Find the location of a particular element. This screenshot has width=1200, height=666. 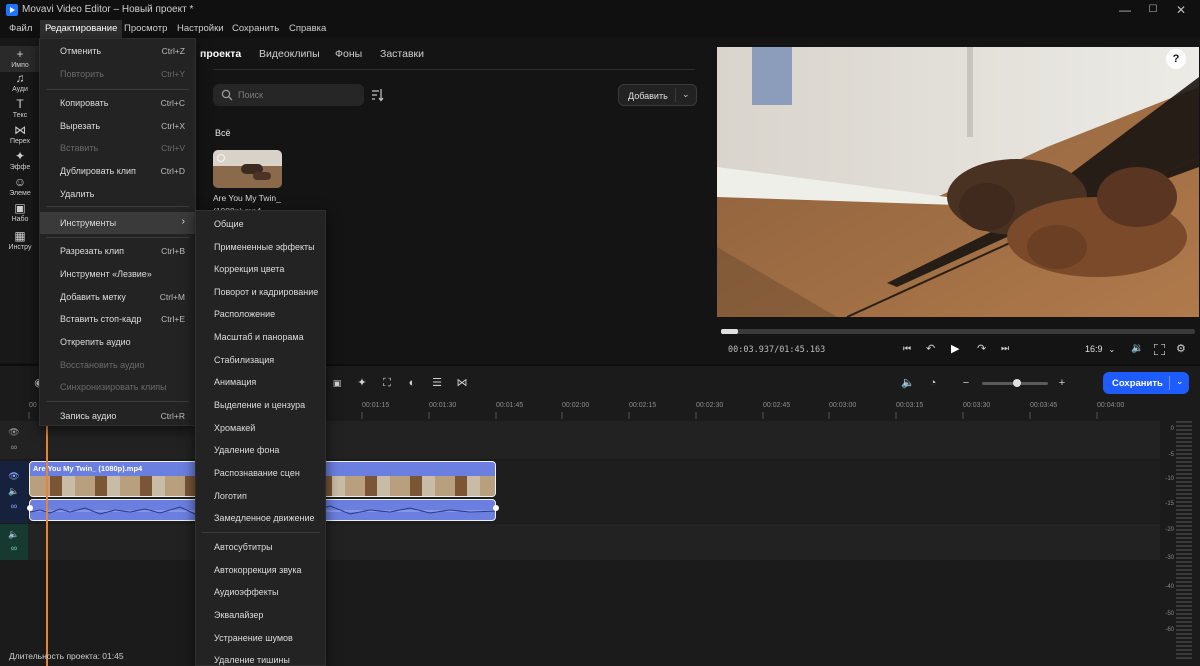

tool-packs: ▣ Набо is located at coordinates (20, 213).